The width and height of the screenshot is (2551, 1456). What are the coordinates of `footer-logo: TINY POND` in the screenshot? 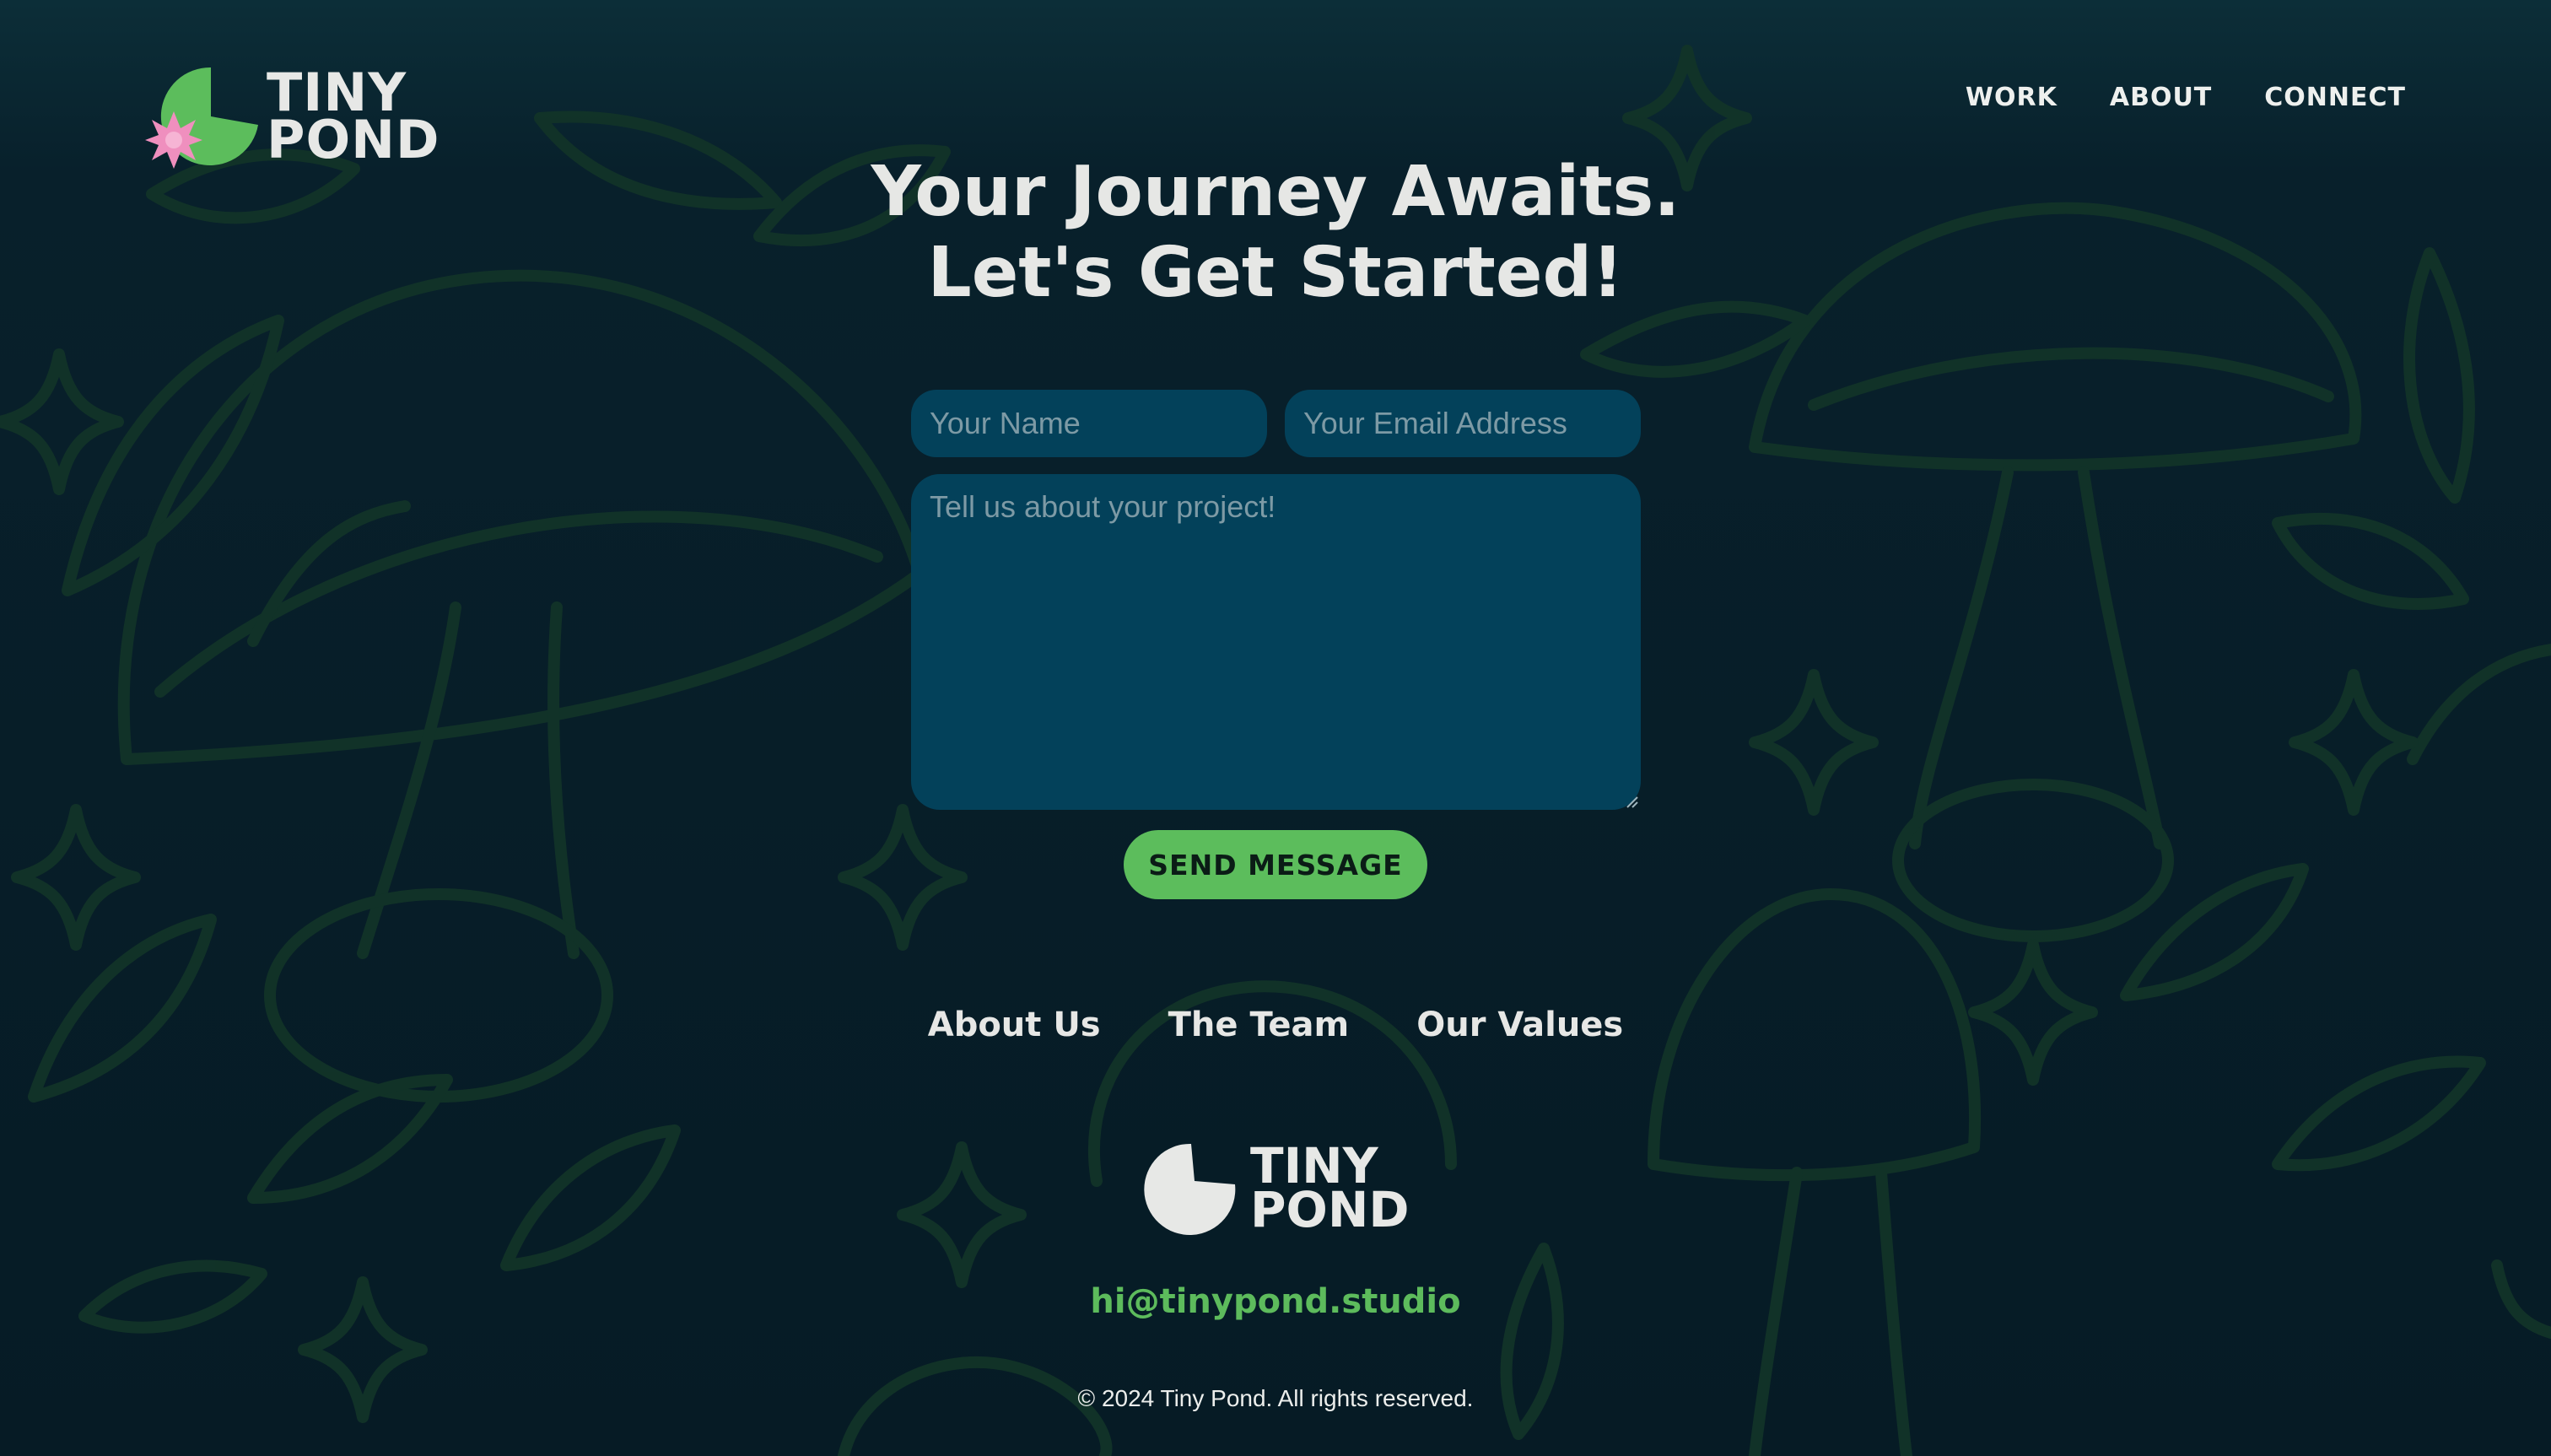 It's located at (1281, 1189).